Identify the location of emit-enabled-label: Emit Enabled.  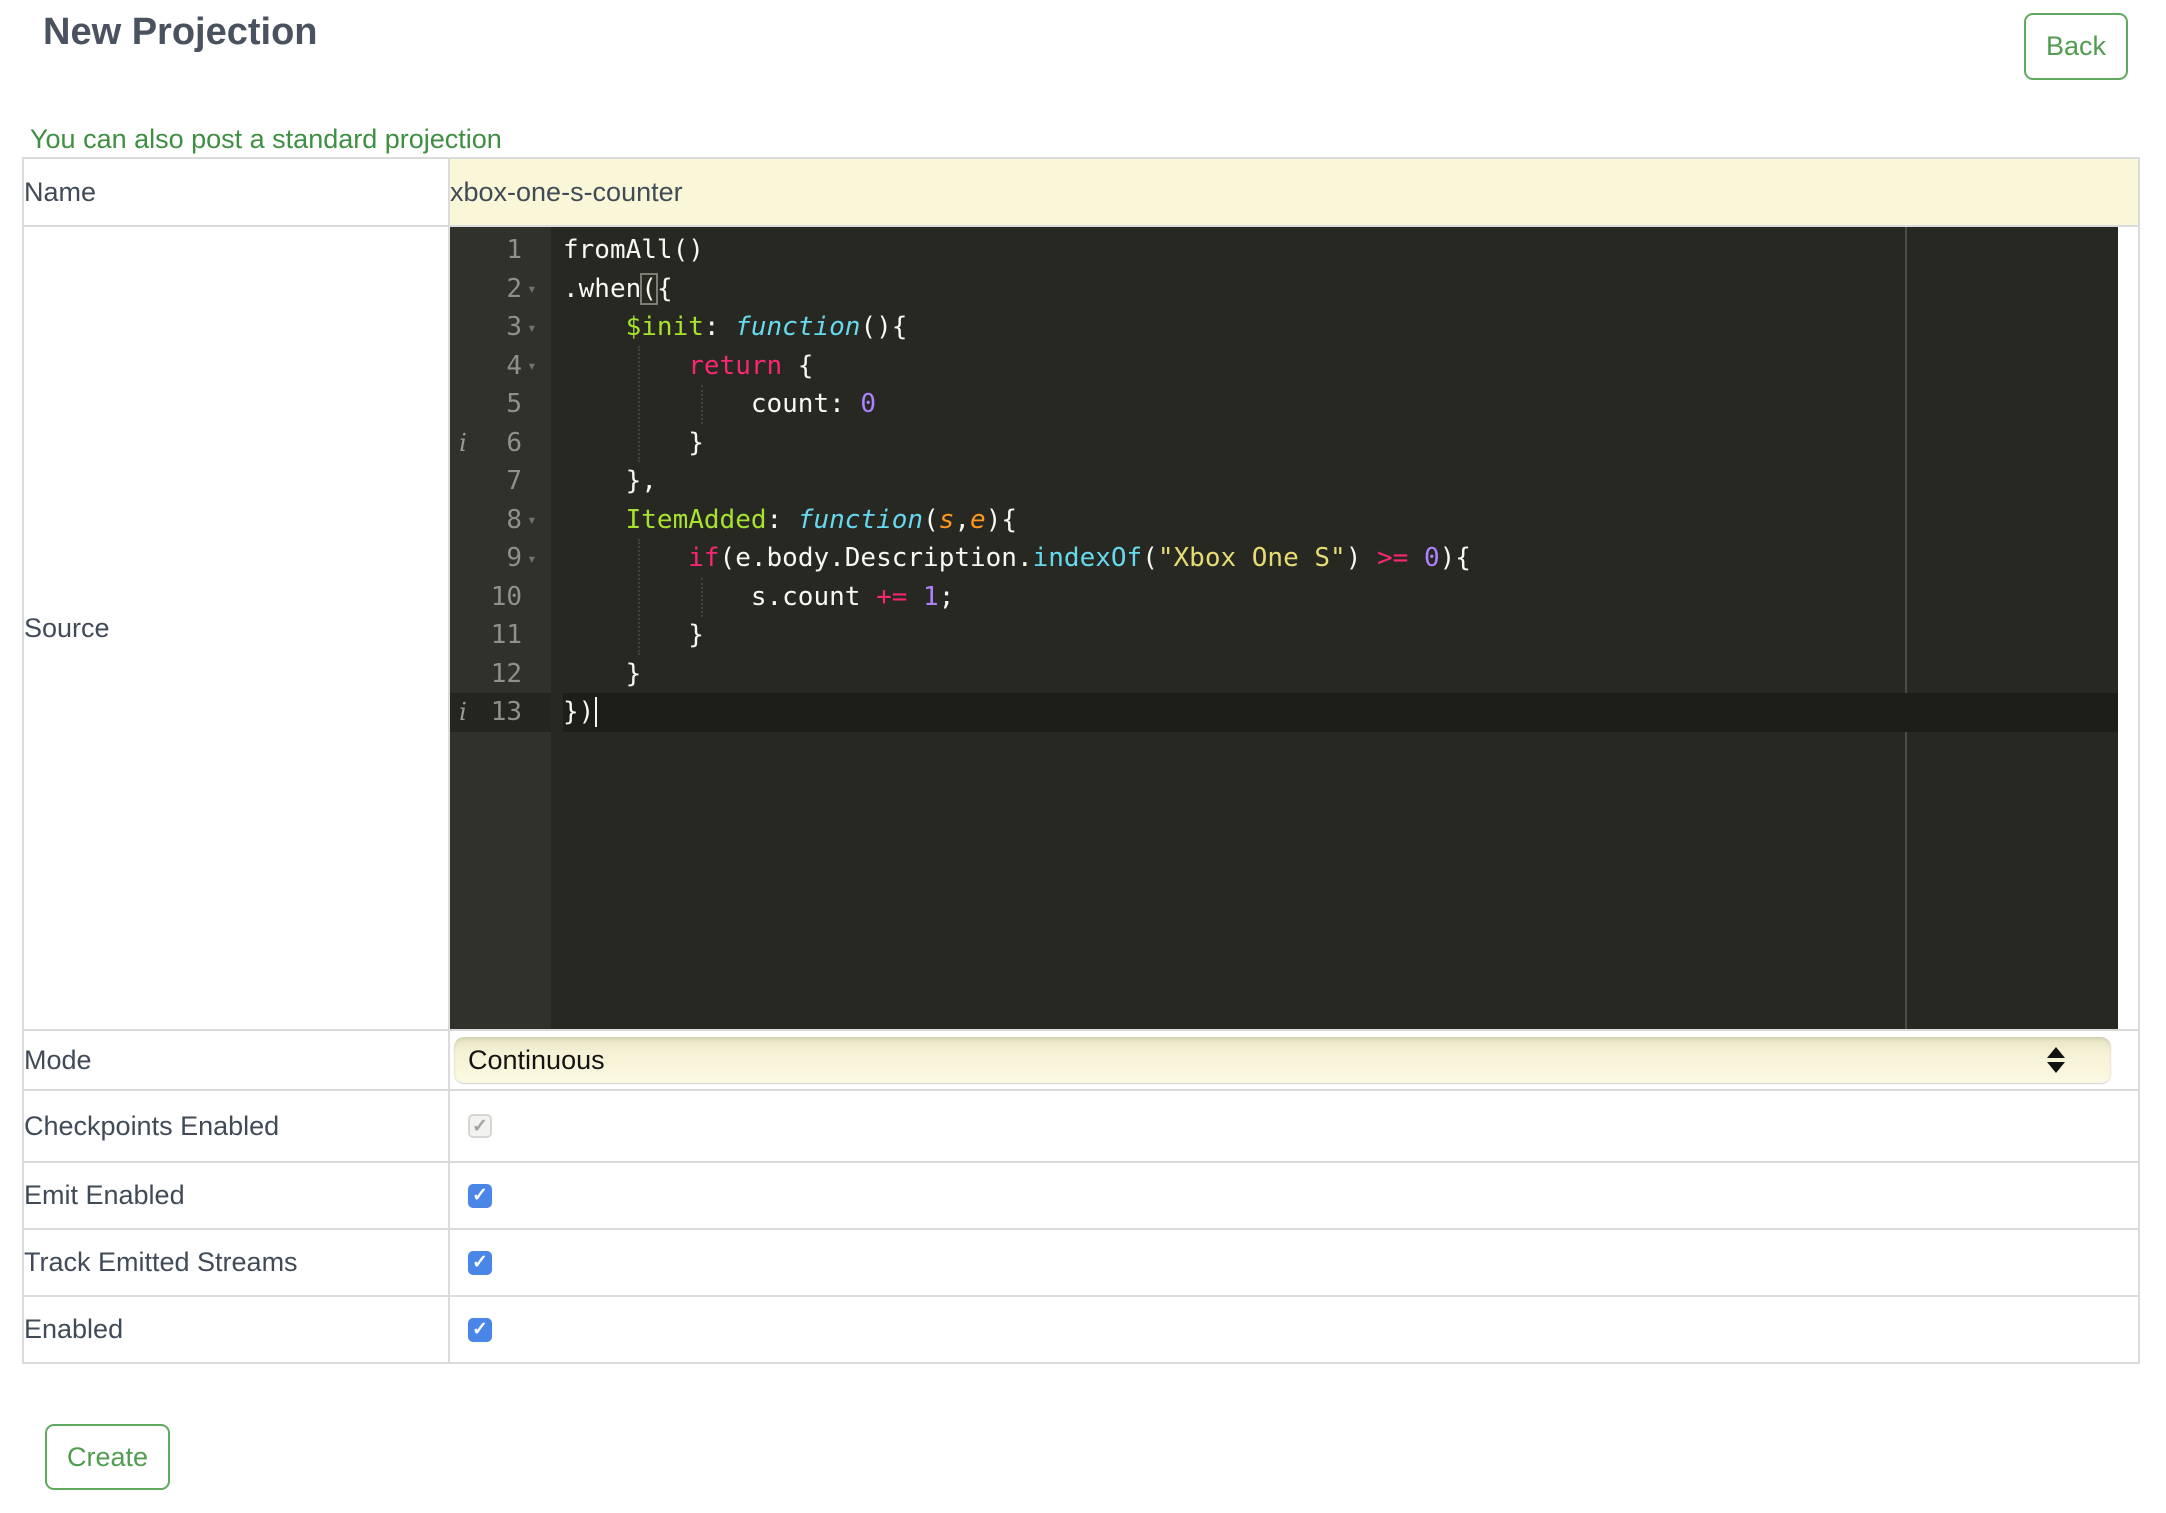
(236, 1195).